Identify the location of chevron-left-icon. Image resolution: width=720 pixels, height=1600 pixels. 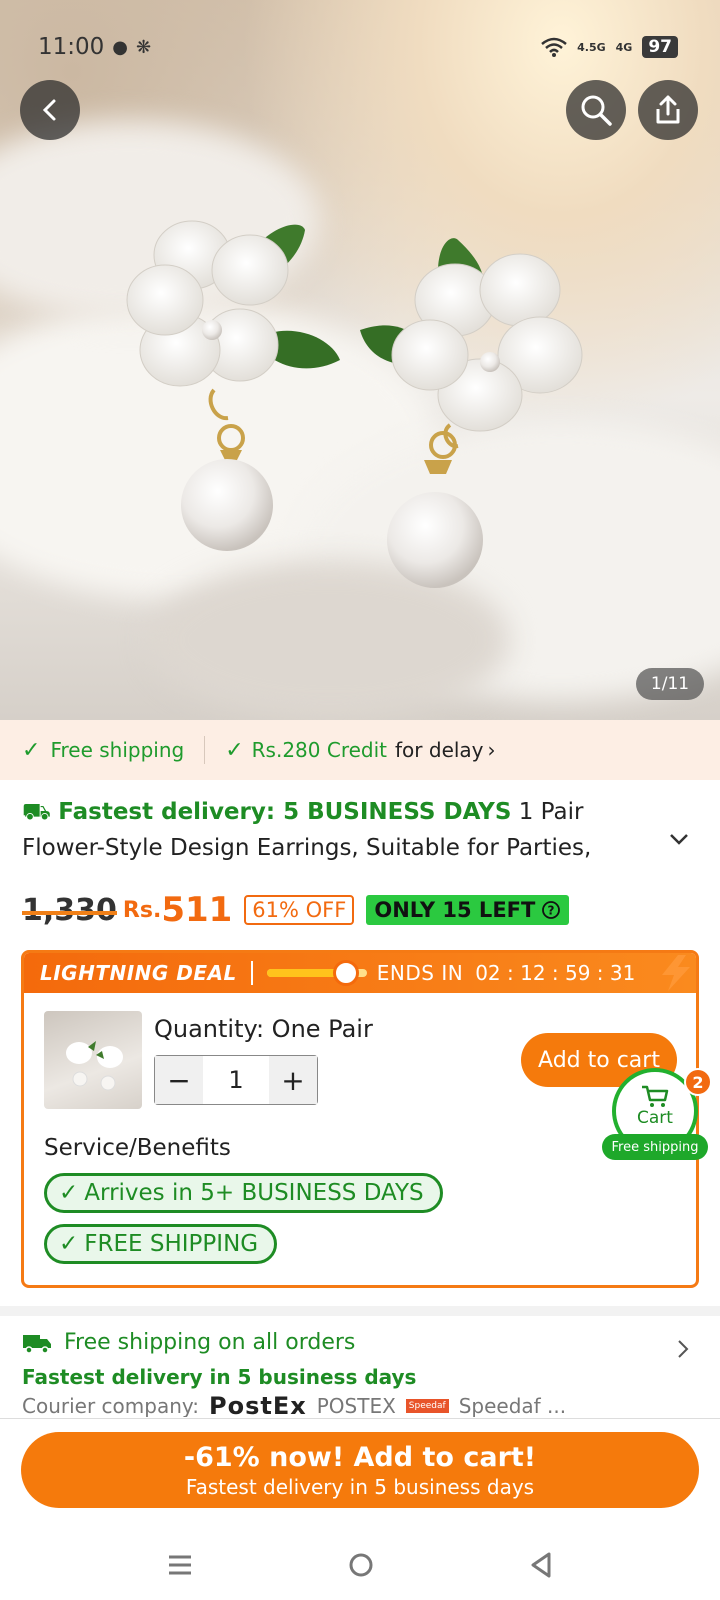
(49, 110).